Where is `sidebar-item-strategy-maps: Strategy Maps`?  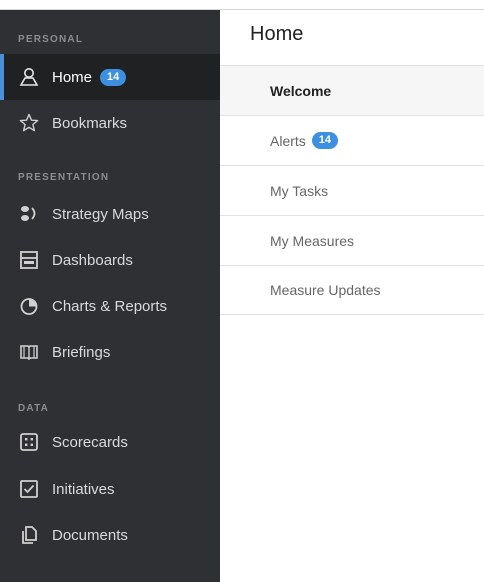
sidebar-item-strategy-maps: Strategy Maps is located at coordinates (110, 214).